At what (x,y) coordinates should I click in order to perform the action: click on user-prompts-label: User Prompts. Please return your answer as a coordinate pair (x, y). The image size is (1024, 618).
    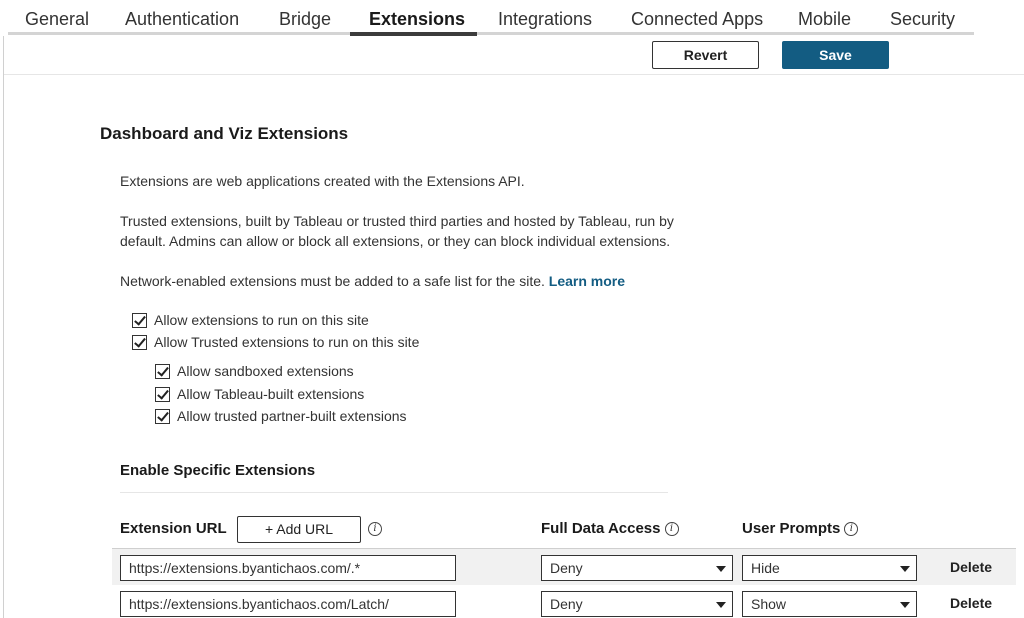
    Looking at the image, I should click on (791, 528).